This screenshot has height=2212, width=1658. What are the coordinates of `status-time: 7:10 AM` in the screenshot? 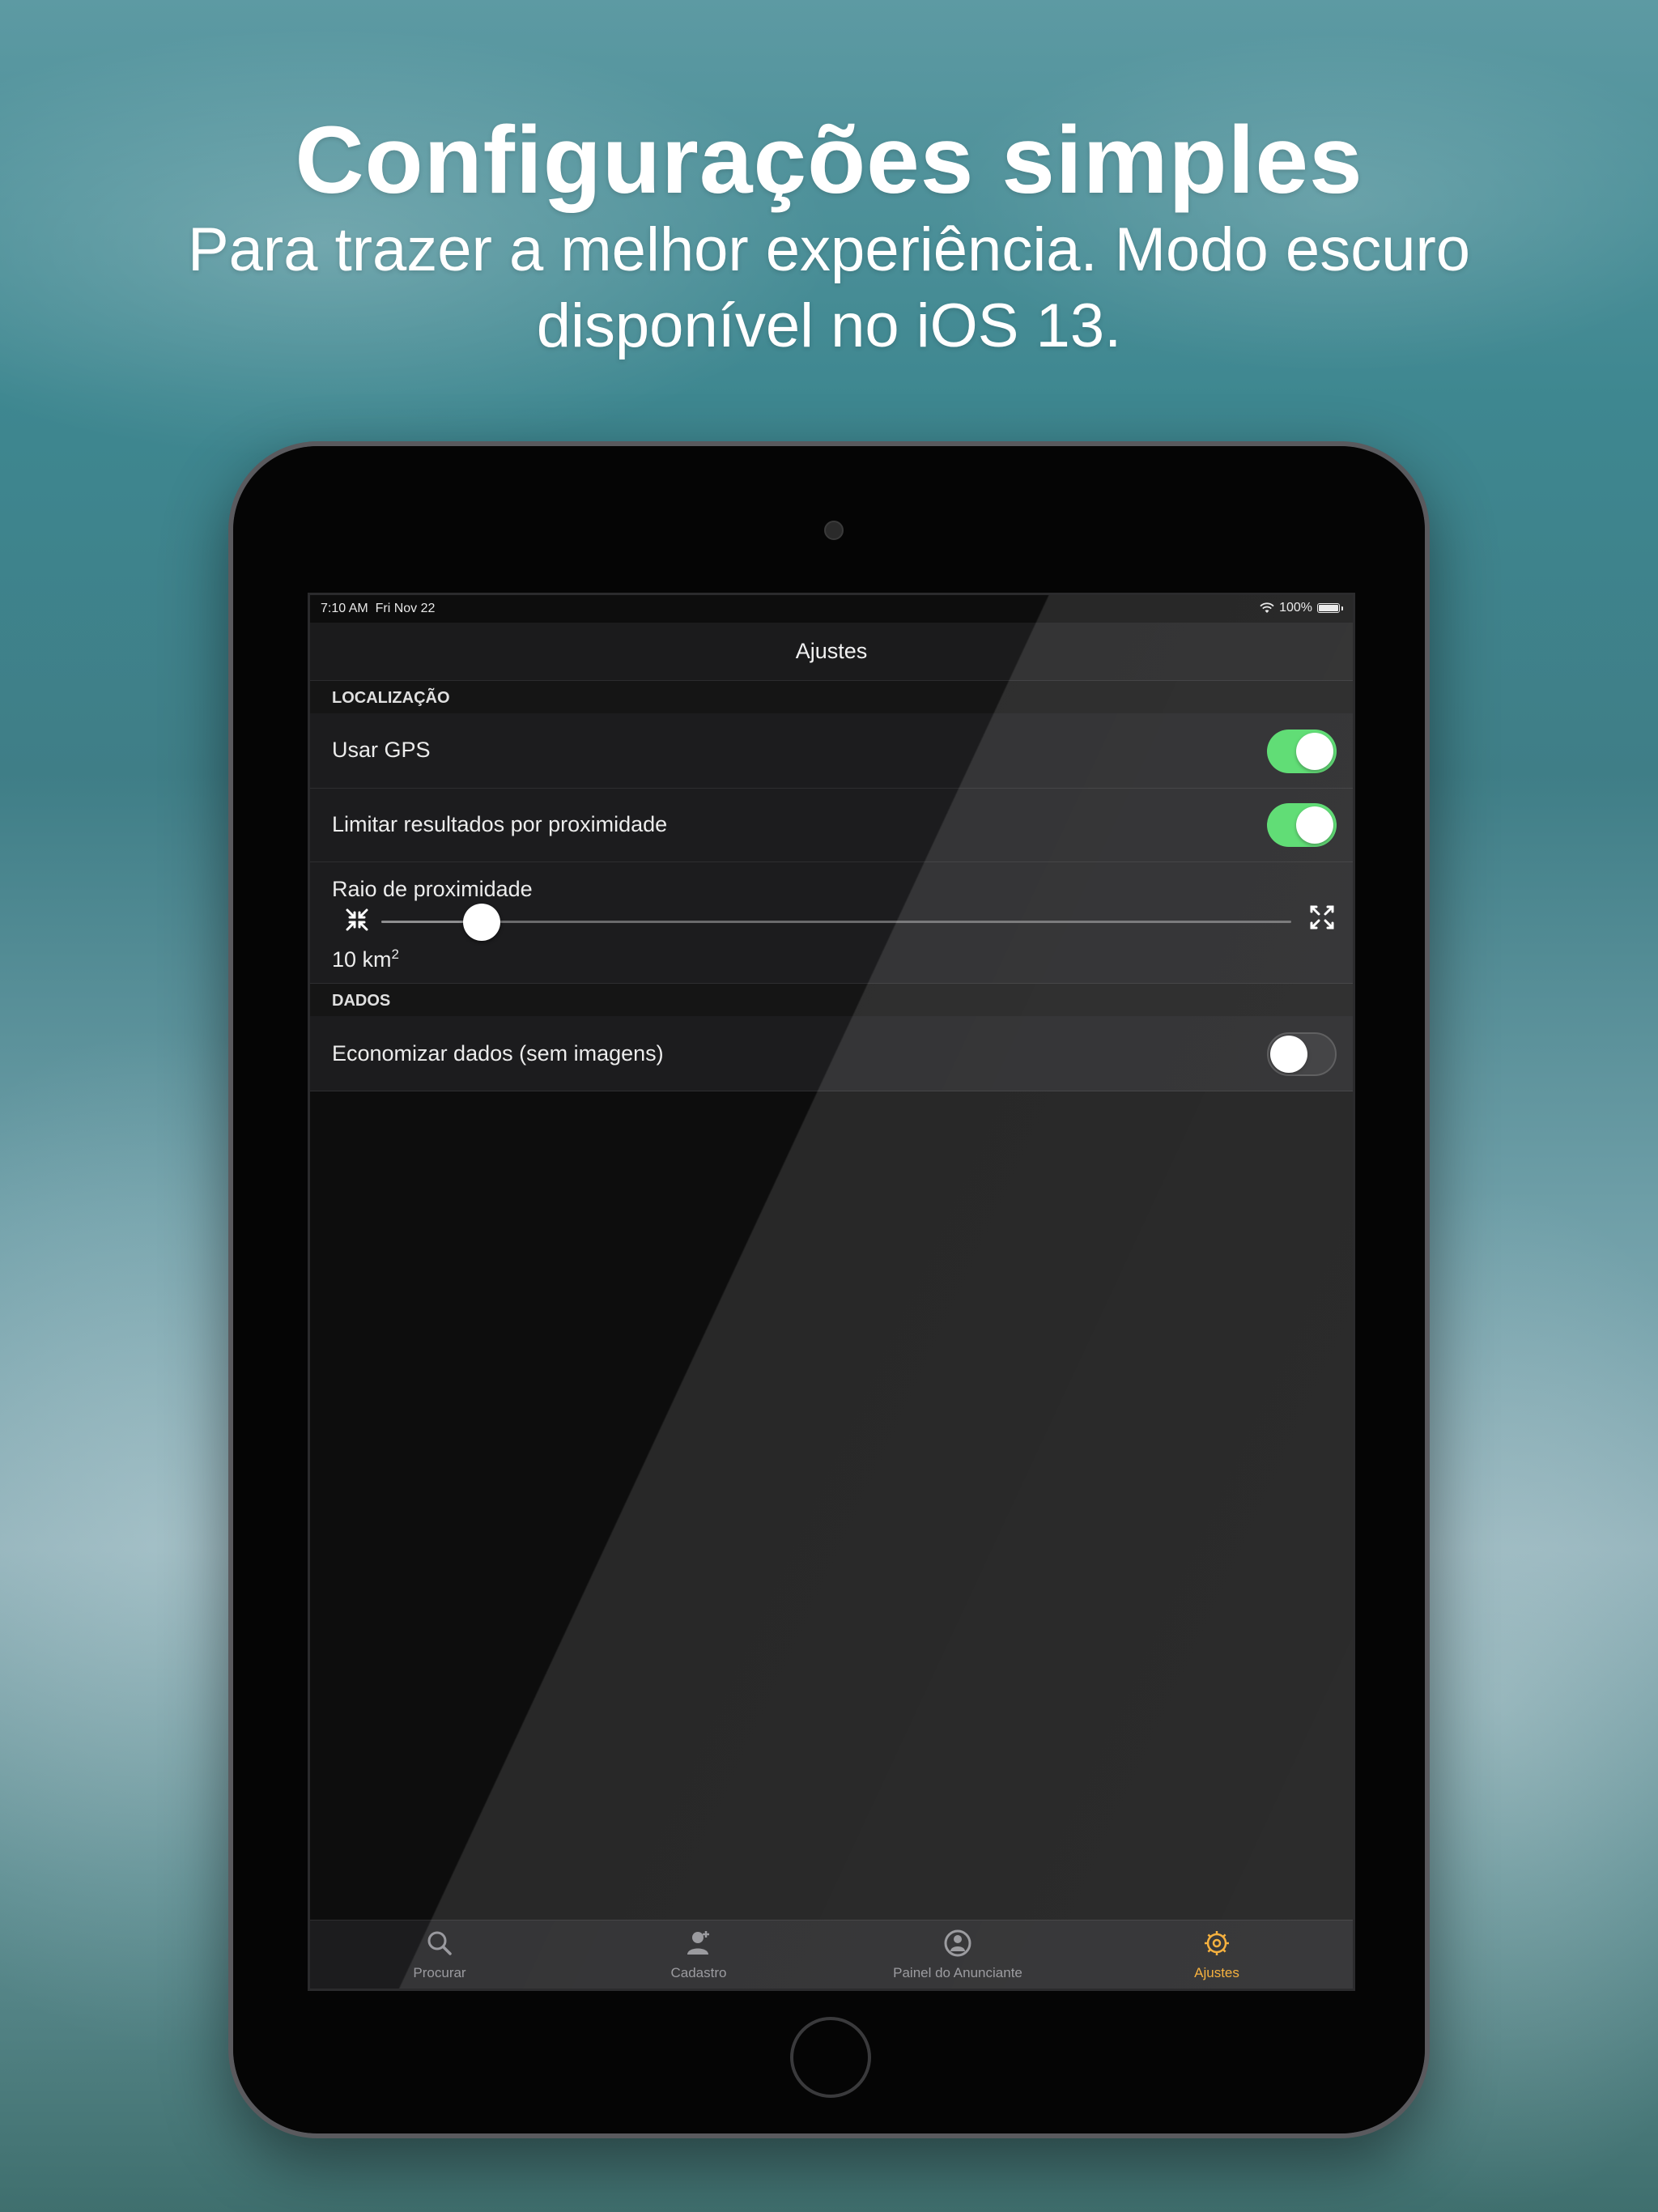 It's located at (344, 609).